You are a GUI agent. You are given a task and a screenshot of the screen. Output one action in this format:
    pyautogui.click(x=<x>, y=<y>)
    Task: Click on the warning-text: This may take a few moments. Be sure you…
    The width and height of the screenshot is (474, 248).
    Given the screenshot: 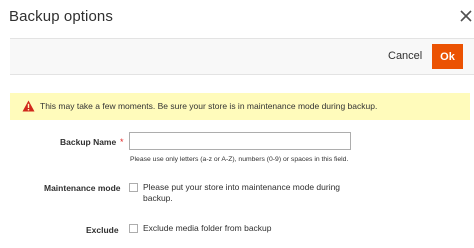 What is the action you would take?
    pyautogui.click(x=209, y=106)
    